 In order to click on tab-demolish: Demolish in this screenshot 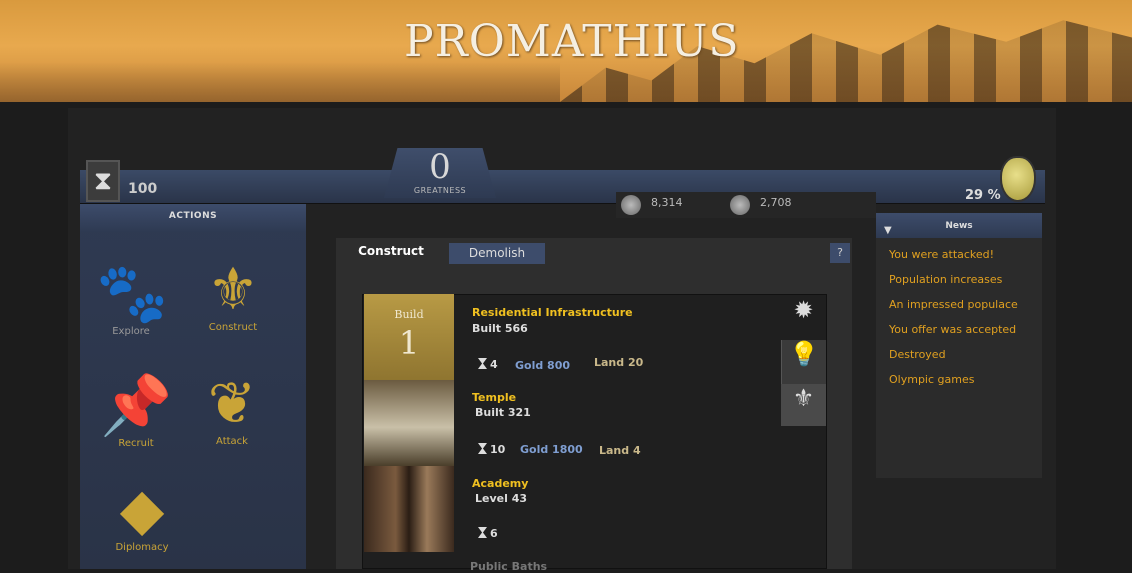, I will do `click(497, 253)`.